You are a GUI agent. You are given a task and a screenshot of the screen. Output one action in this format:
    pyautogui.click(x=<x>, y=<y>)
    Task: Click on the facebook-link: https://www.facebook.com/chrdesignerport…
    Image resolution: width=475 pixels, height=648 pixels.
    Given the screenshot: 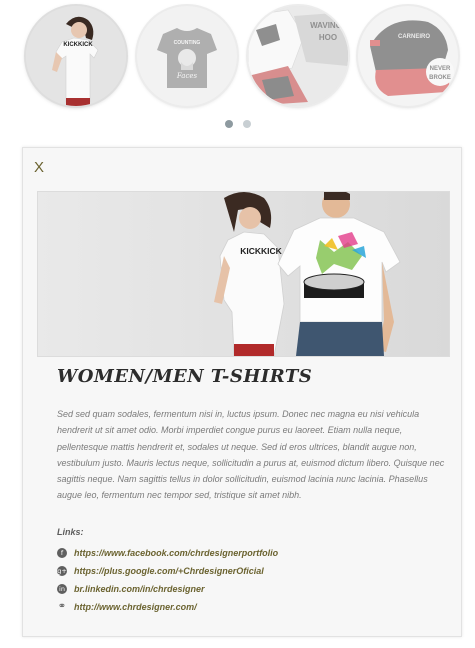 What is the action you would take?
    pyautogui.click(x=176, y=553)
    